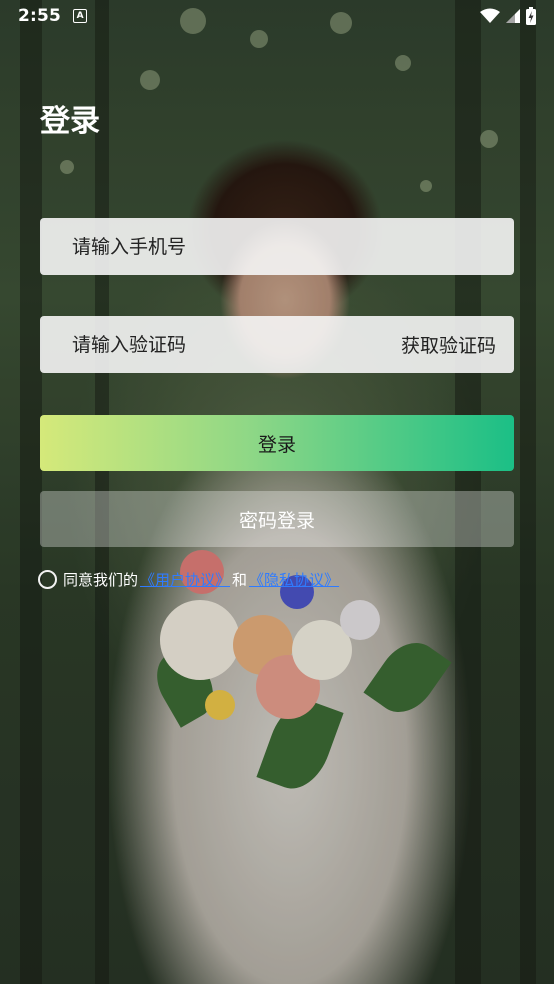  I want to click on phone-input, so click(283, 246).